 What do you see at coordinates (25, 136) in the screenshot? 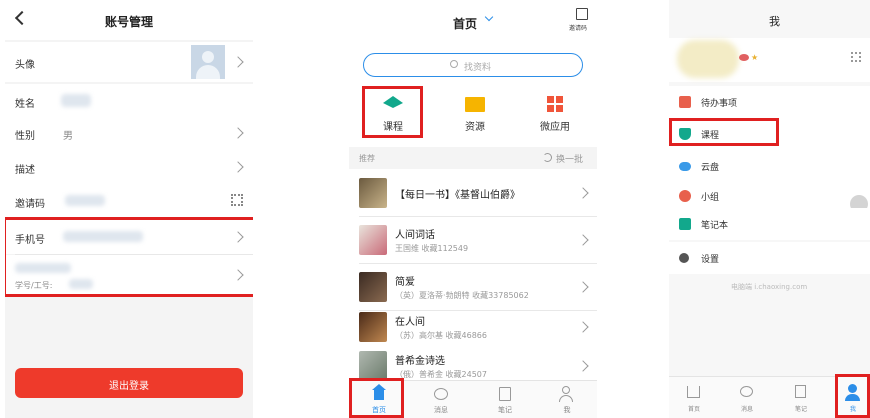
I see `row-label: 性别` at bounding box center [25, 136].